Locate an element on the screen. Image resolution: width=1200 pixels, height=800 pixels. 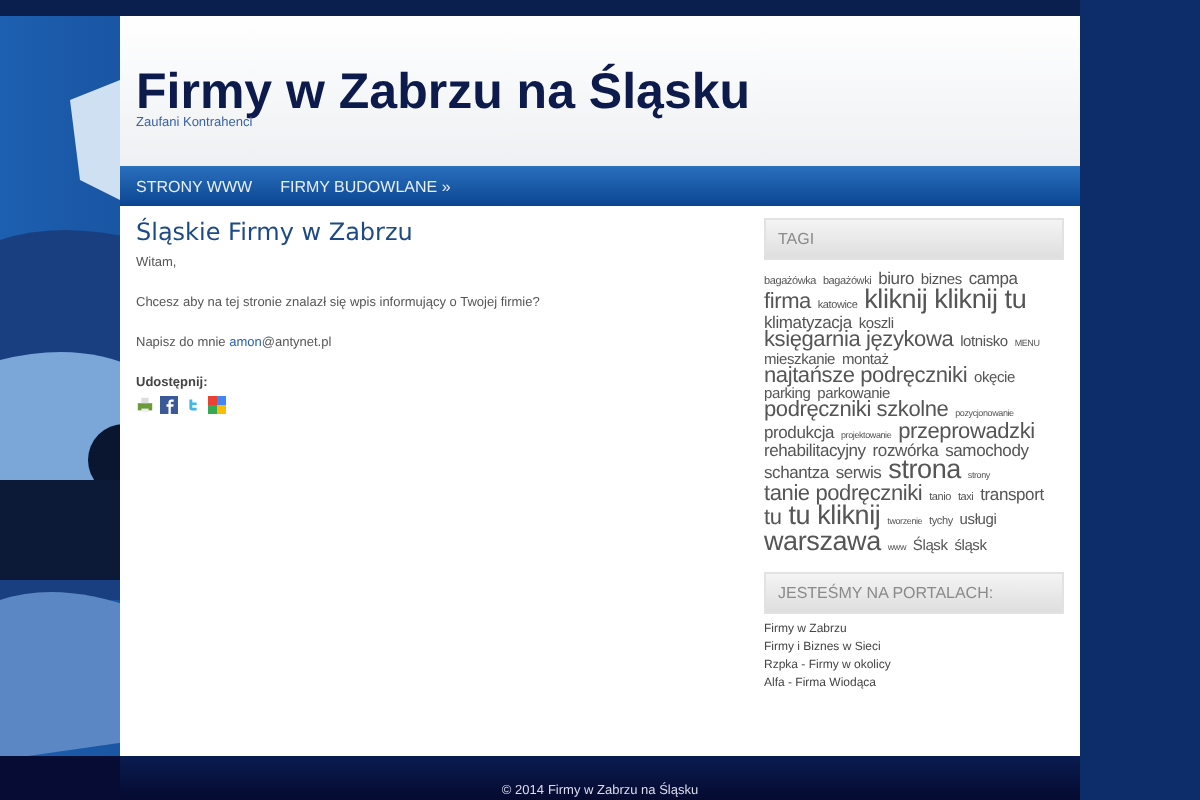
widget-heading: TAGI is located at coordinates (914, 239).